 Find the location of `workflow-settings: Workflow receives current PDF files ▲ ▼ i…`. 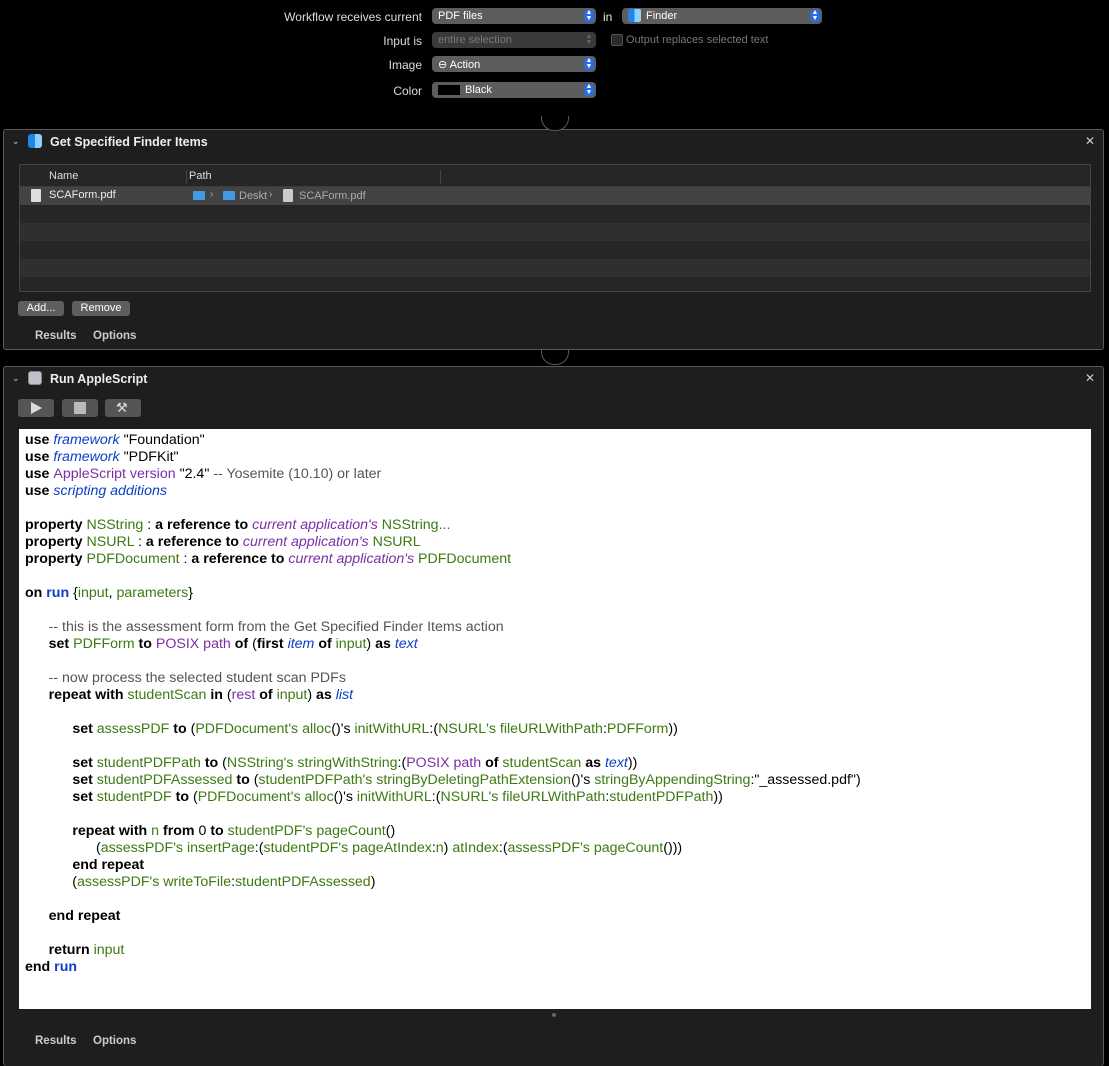

workflow-settings: Workflow receives current PDF files ▲ ▼ i… is located at coordinates (554, 56).